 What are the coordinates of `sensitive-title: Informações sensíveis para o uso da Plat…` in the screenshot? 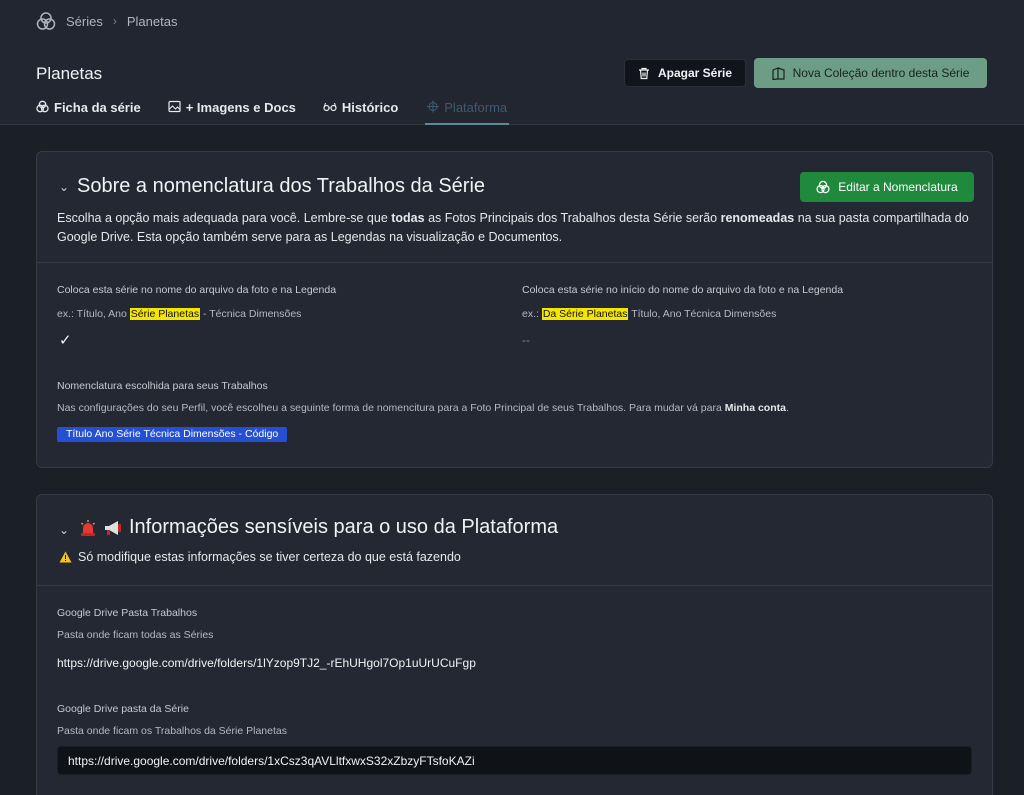 It's located at (318, 527).